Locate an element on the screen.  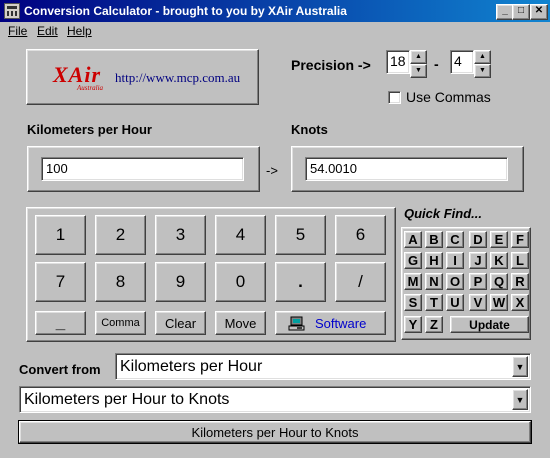
key-4: 4 is located at coordinates (240, 235).